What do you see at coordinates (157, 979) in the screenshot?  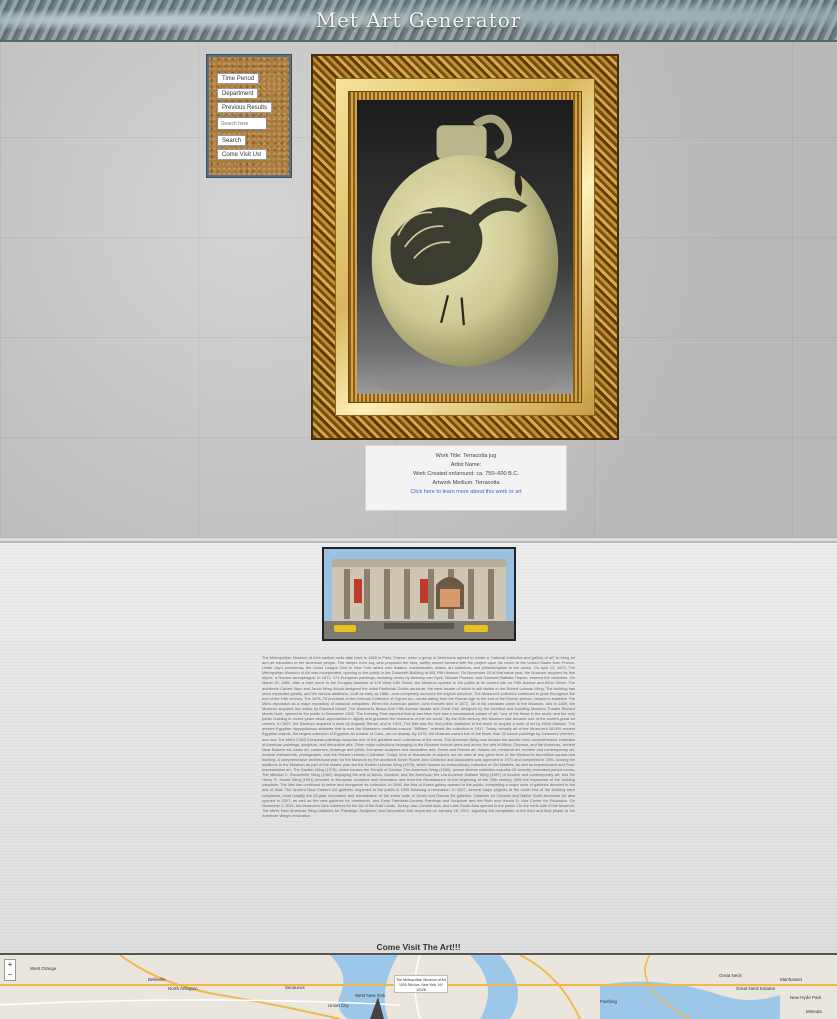 I see `map-place-label: Belleville` at bounding box center [157, 979].